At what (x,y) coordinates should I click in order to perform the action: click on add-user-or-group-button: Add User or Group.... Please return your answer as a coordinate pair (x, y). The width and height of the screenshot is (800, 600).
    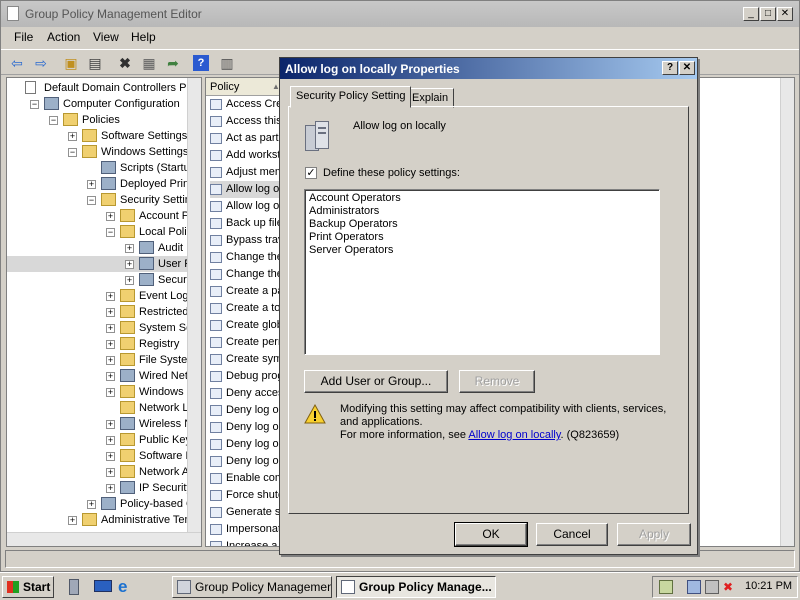
    Looking at the image, I should click on (376, 381).